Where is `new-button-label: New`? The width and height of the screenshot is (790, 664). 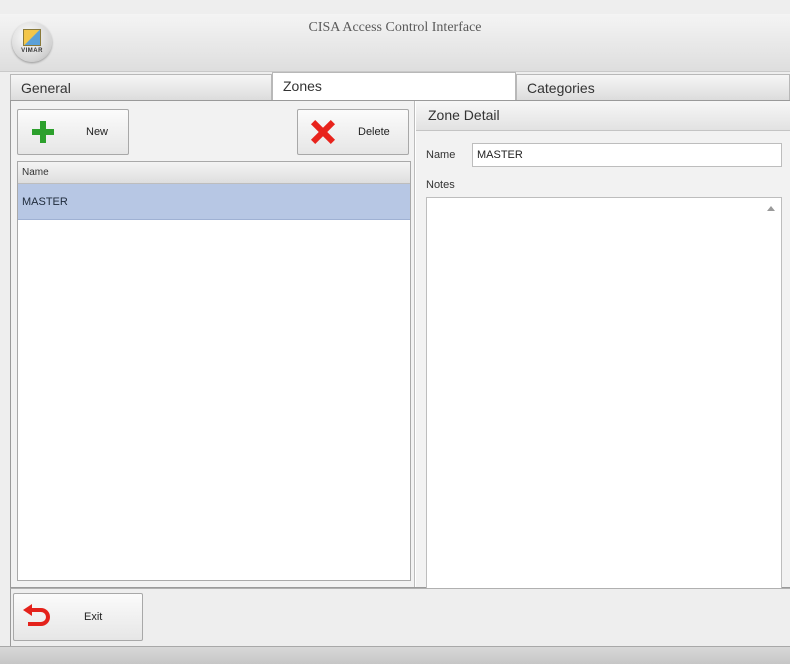 new-button-label: New is located at coordinates (97, 132).